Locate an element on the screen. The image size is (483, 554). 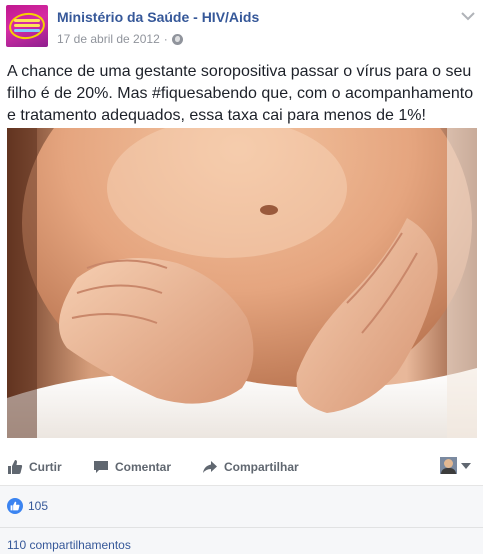
share-button: Compartilhar is located at coordinates (250, 467).